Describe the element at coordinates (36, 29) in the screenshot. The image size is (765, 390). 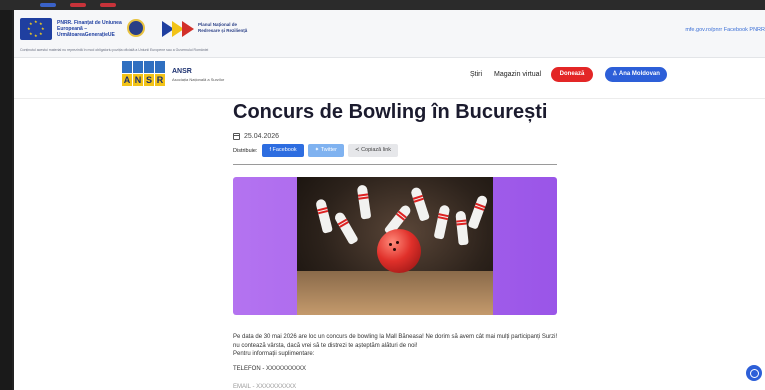
I see `eu-flag-icon: ★ ★ ★ ★ ★ ★ ★ ★` at that location.